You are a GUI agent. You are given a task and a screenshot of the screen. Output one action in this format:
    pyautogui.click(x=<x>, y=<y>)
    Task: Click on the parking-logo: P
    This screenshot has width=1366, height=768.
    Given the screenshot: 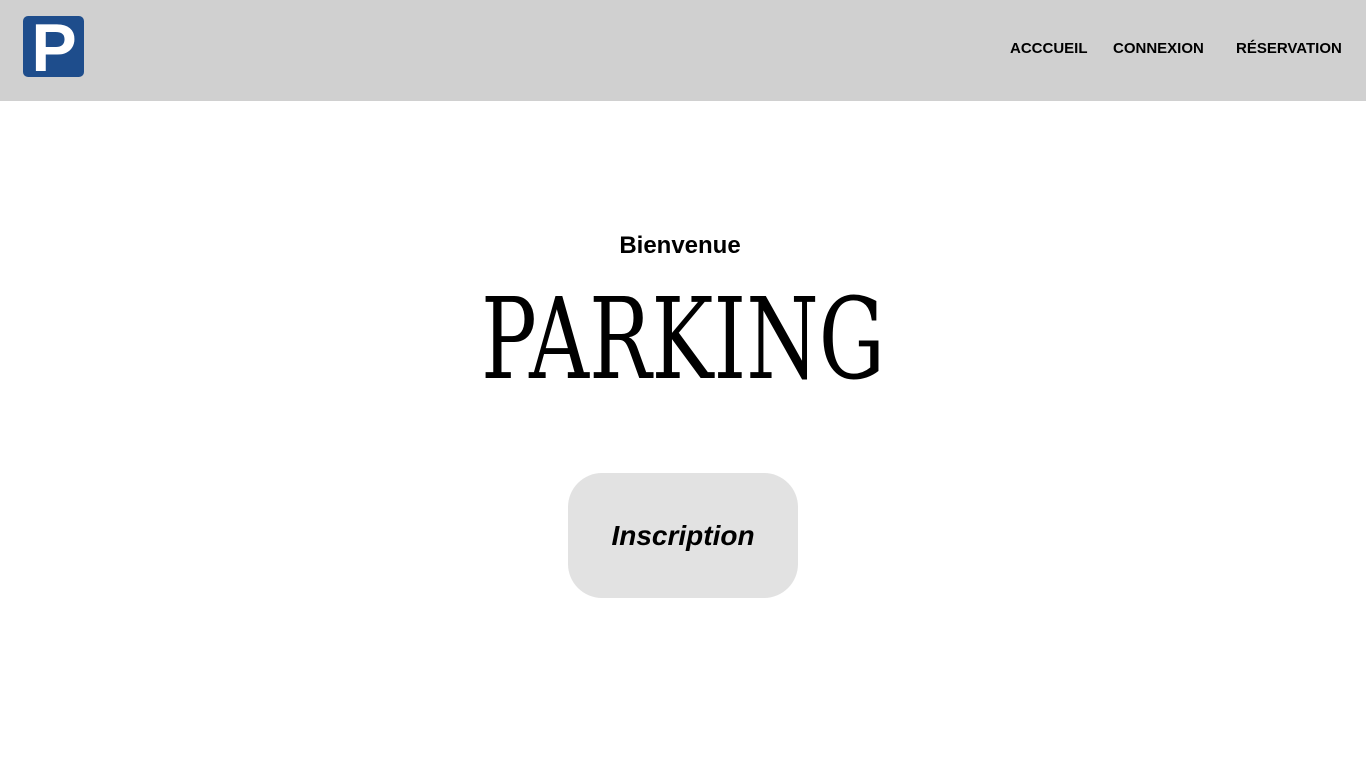 What is the action you would take?
    pyautogui.click(x=53, y=48)
    